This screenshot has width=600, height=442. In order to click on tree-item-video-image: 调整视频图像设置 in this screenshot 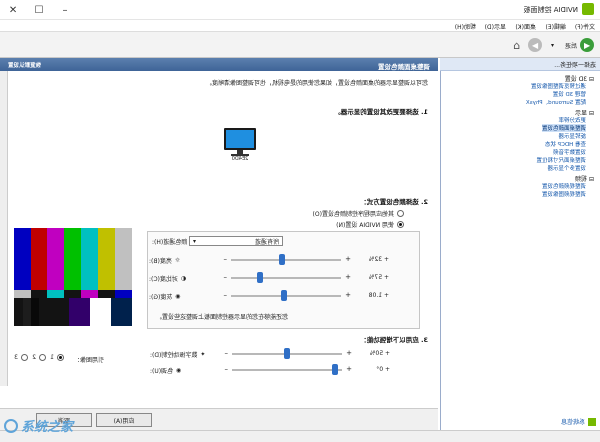, I will do `click(564, 194)`.